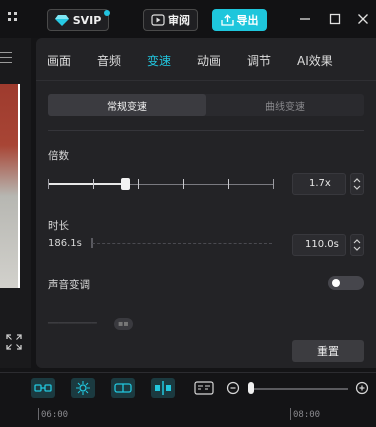 The image size is (376, 427). Describe the element at coordinates (315, 60) in the screenshot. I see `tab-ai-effects: AI效果` at that location.